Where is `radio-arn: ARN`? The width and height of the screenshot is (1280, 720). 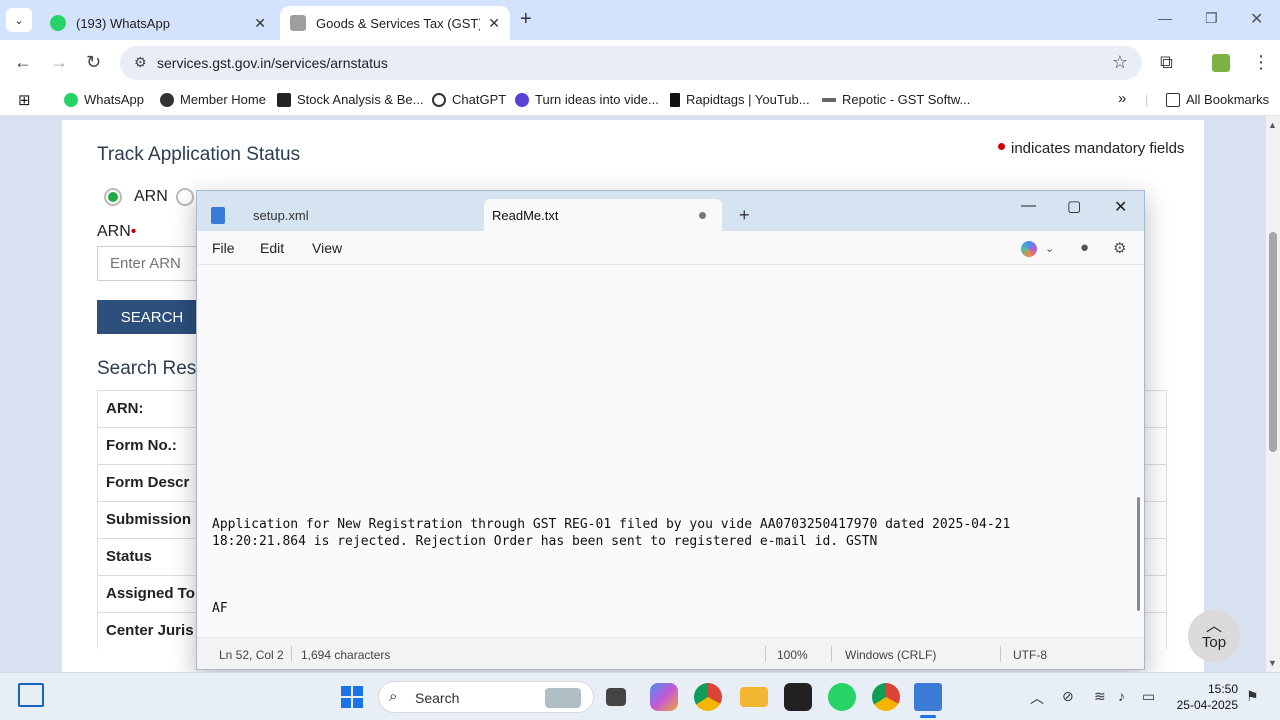 radio-arn: ARN is located at coordinates (136, 197).